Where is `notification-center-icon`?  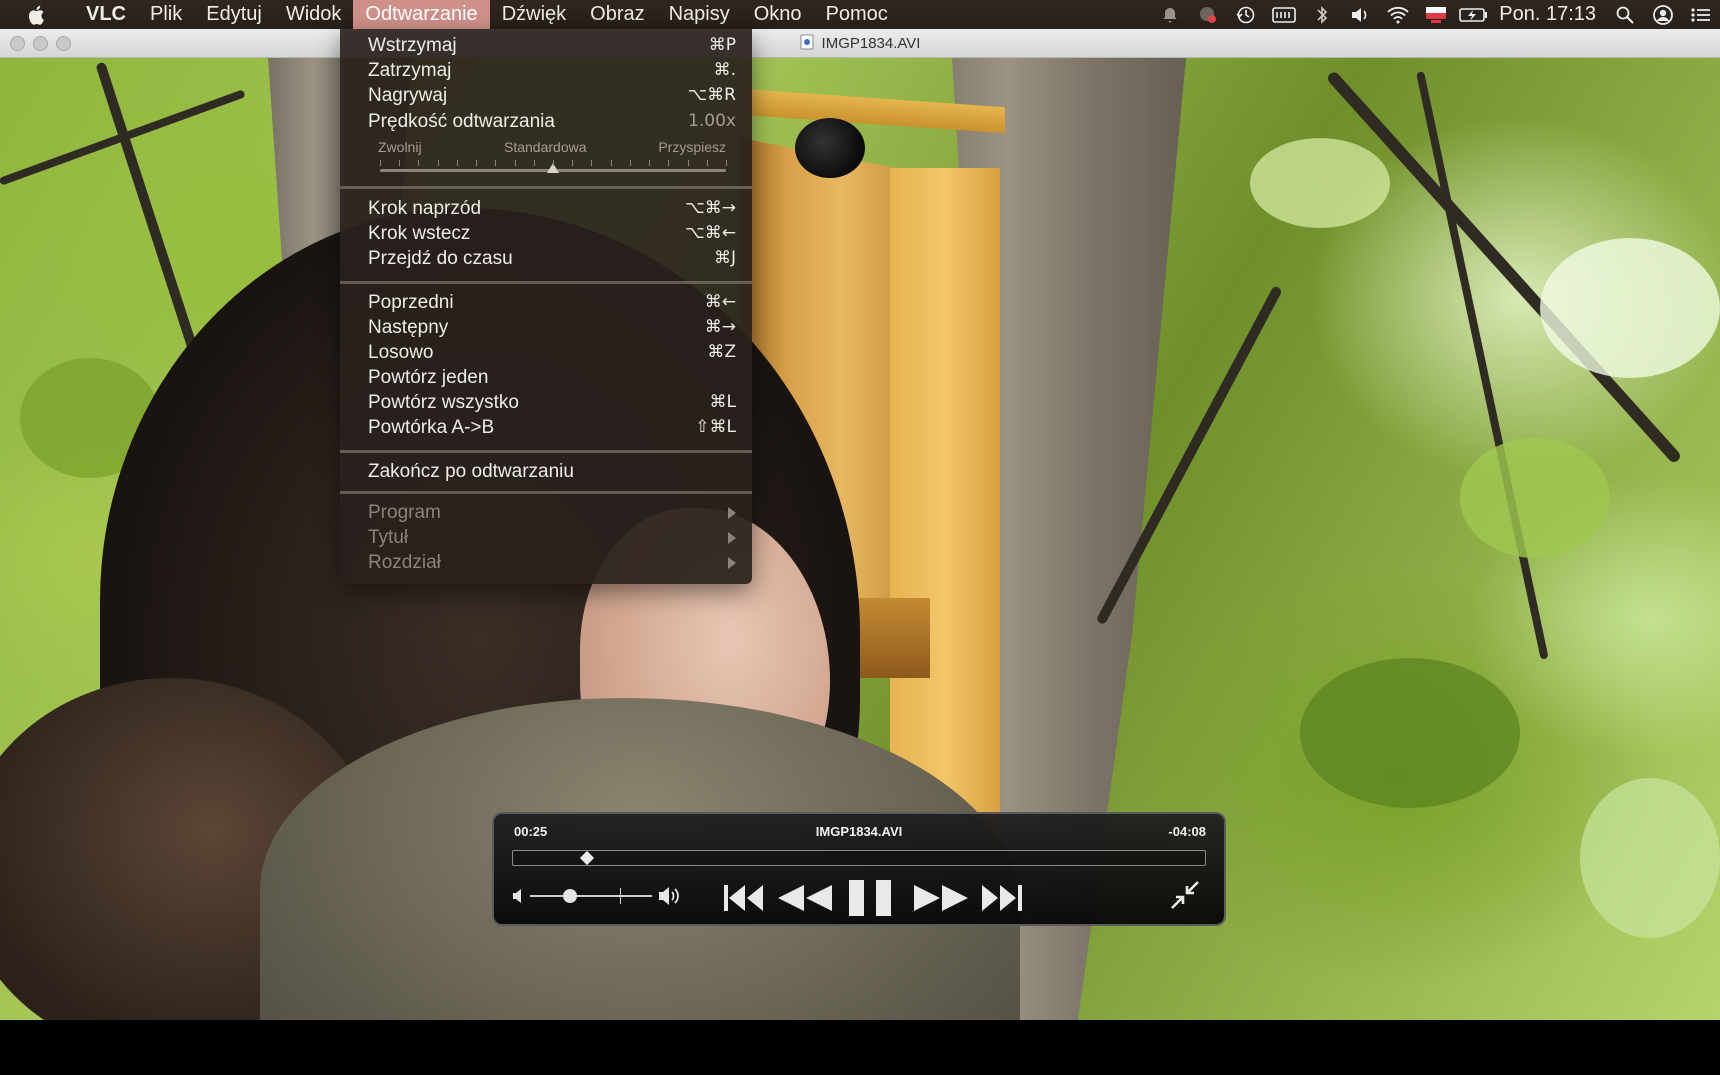
notification-center-icon is located at coordinates (1701, 14).